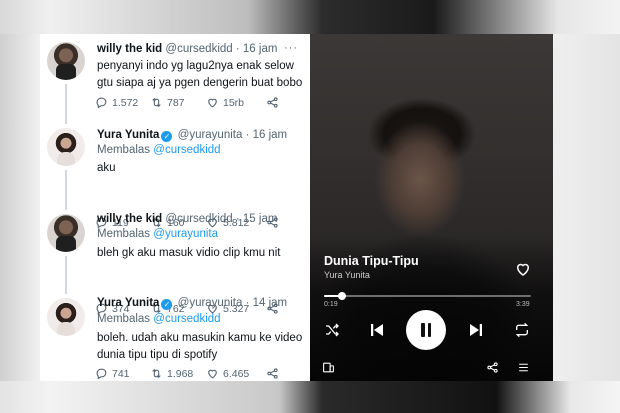  Describe the element at coordinates (332, 330) in the screenshot. I see `shuffle-icon` at that location.